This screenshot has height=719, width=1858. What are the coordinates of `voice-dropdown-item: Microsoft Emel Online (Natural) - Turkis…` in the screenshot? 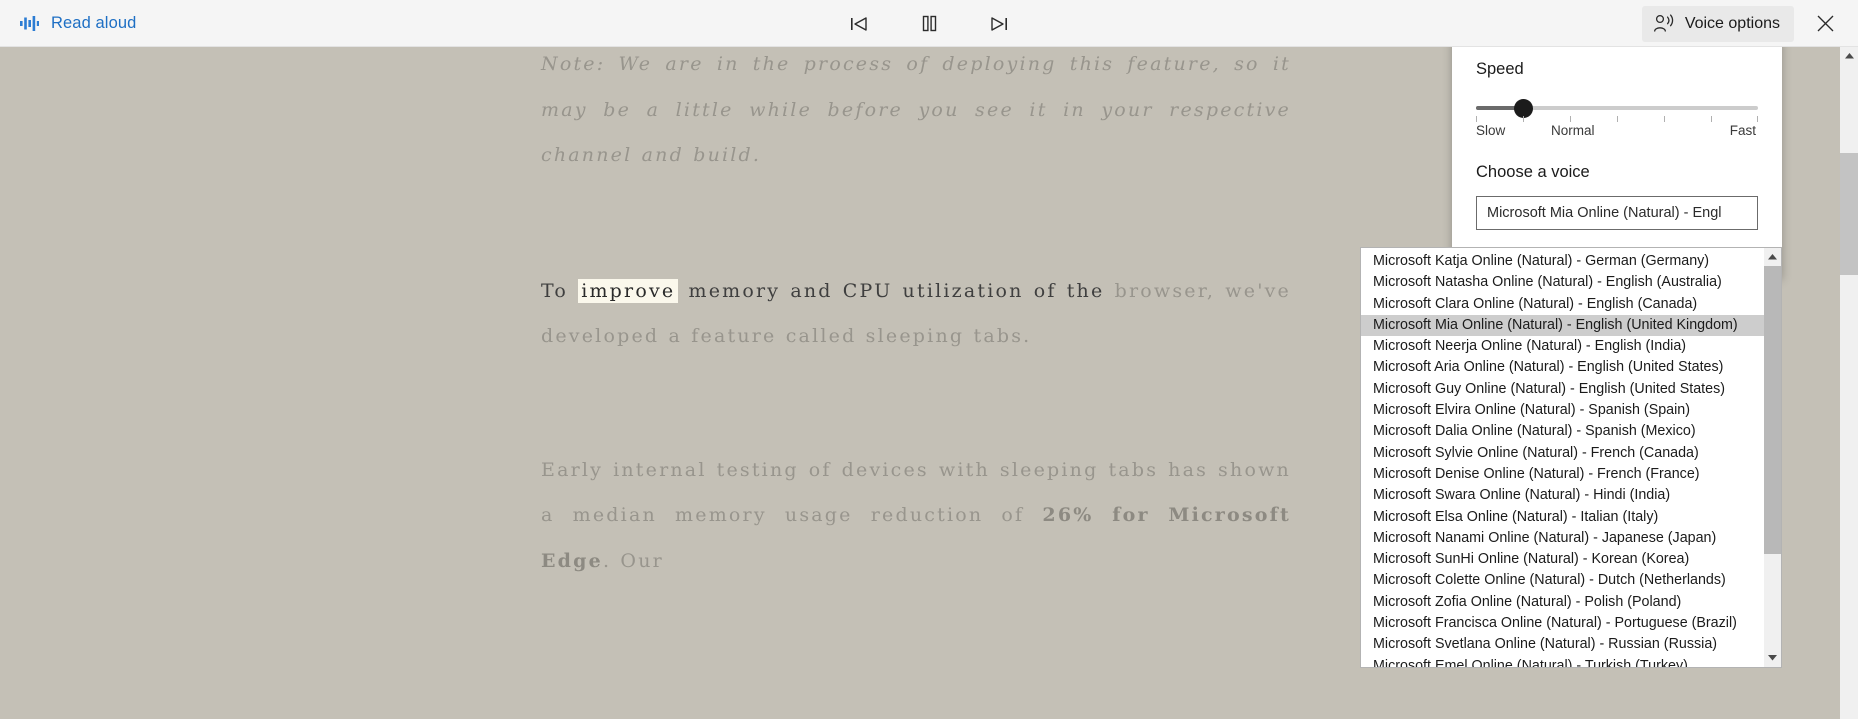 It's located at (1562, 661).